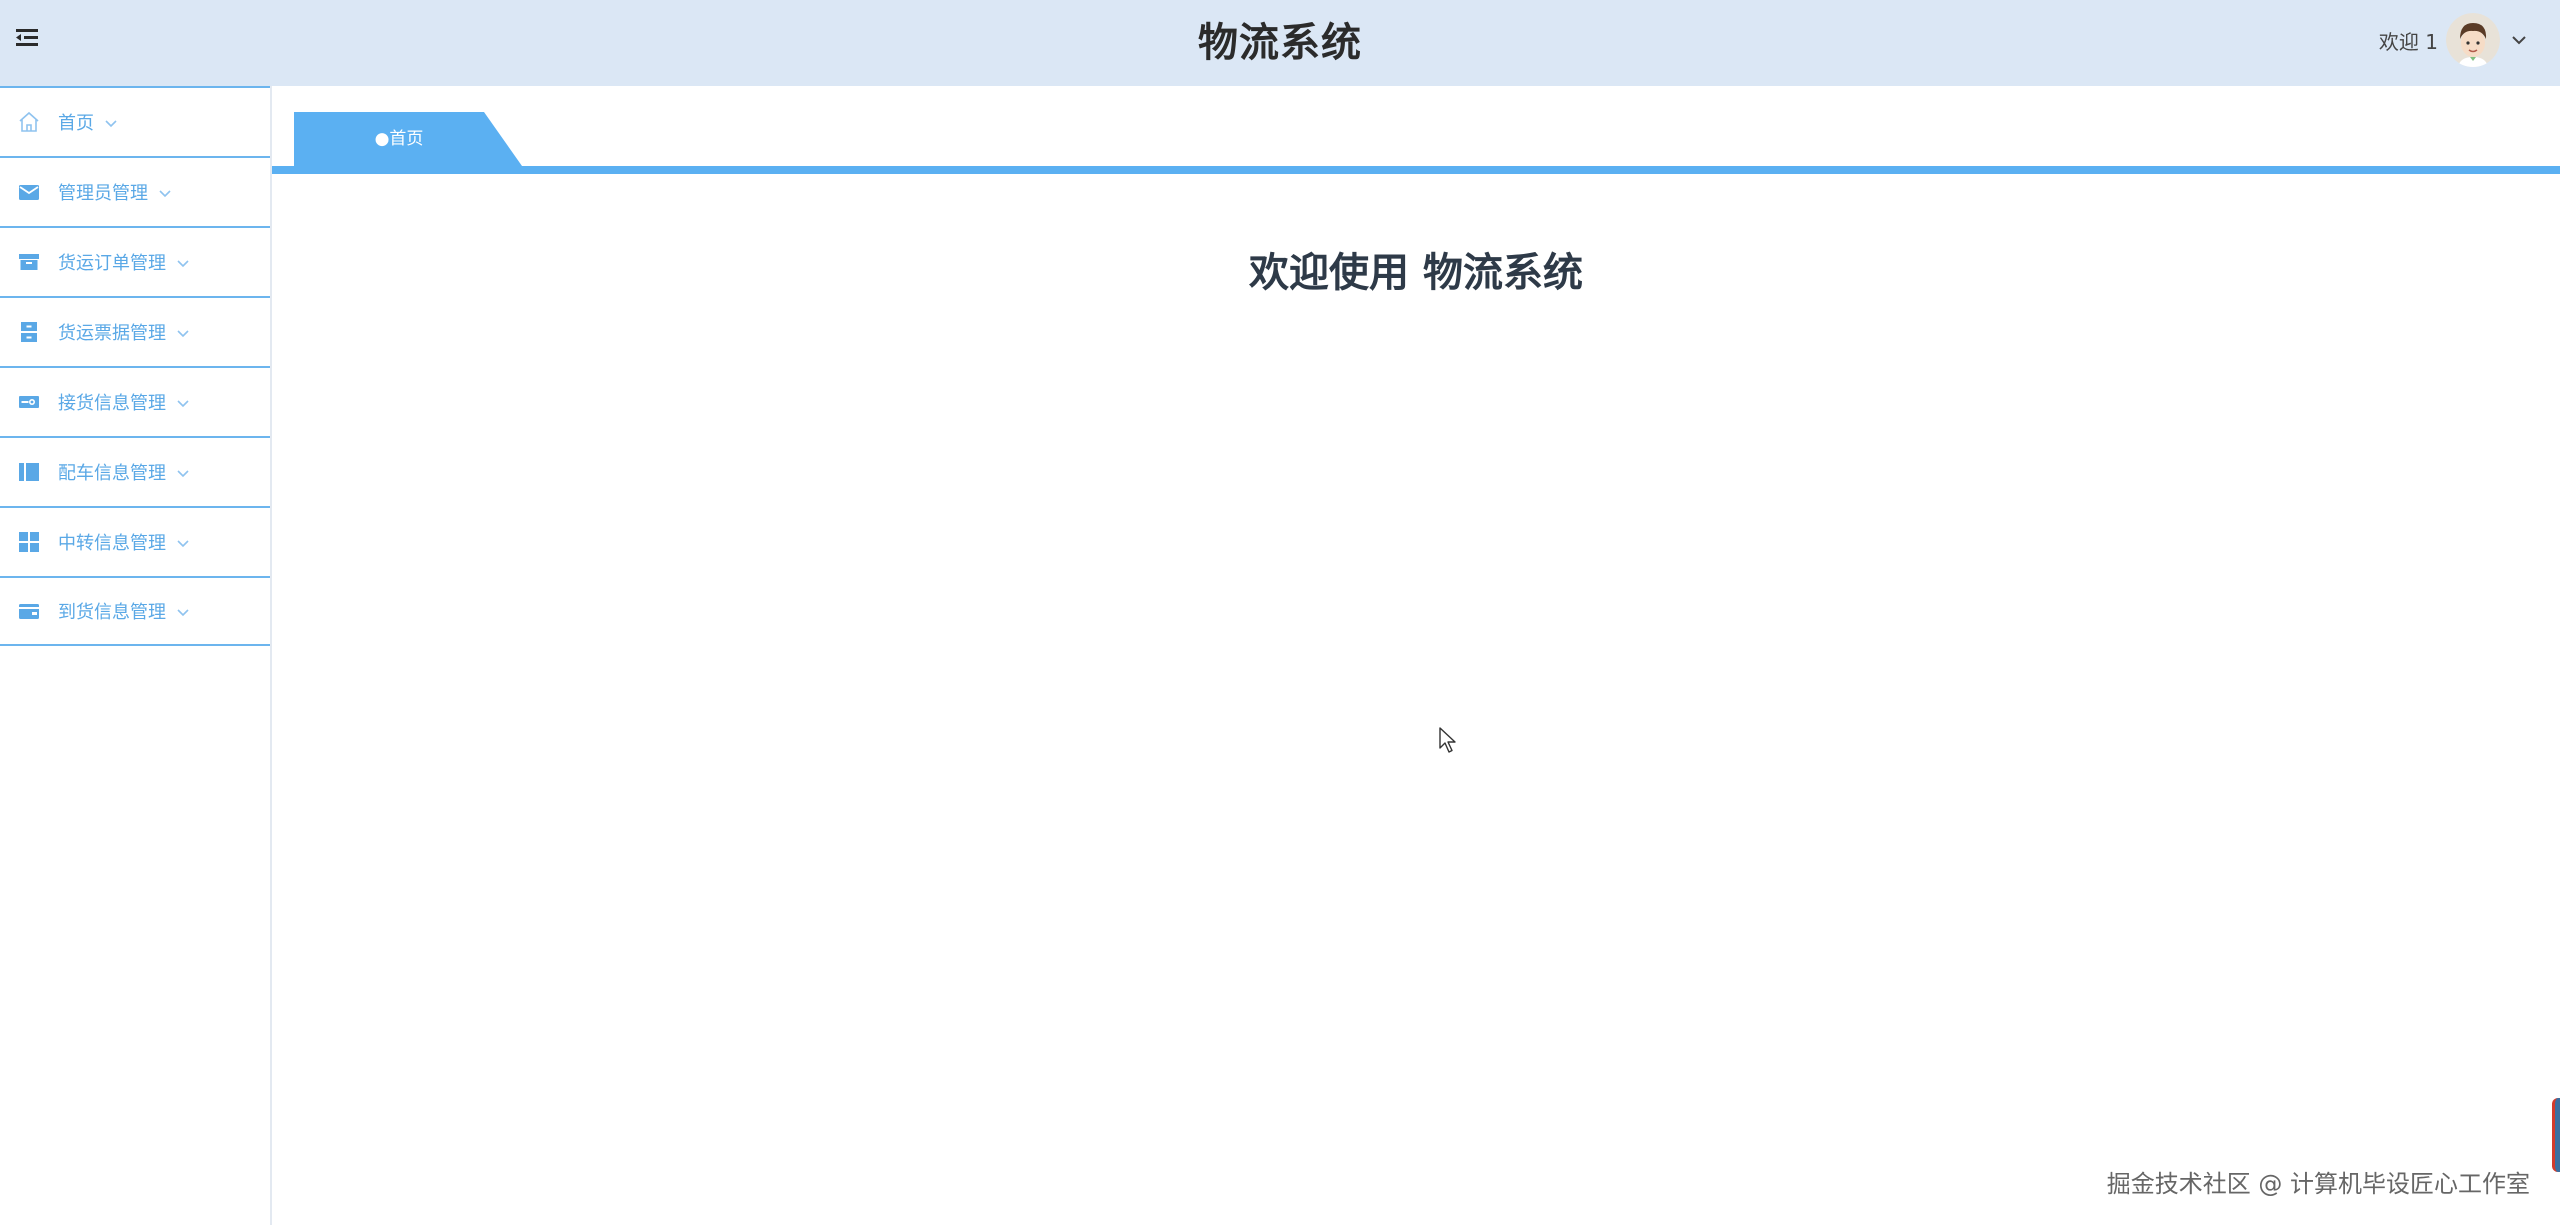  I want to click on tab-home-label: ●首页, so click(399, 139).